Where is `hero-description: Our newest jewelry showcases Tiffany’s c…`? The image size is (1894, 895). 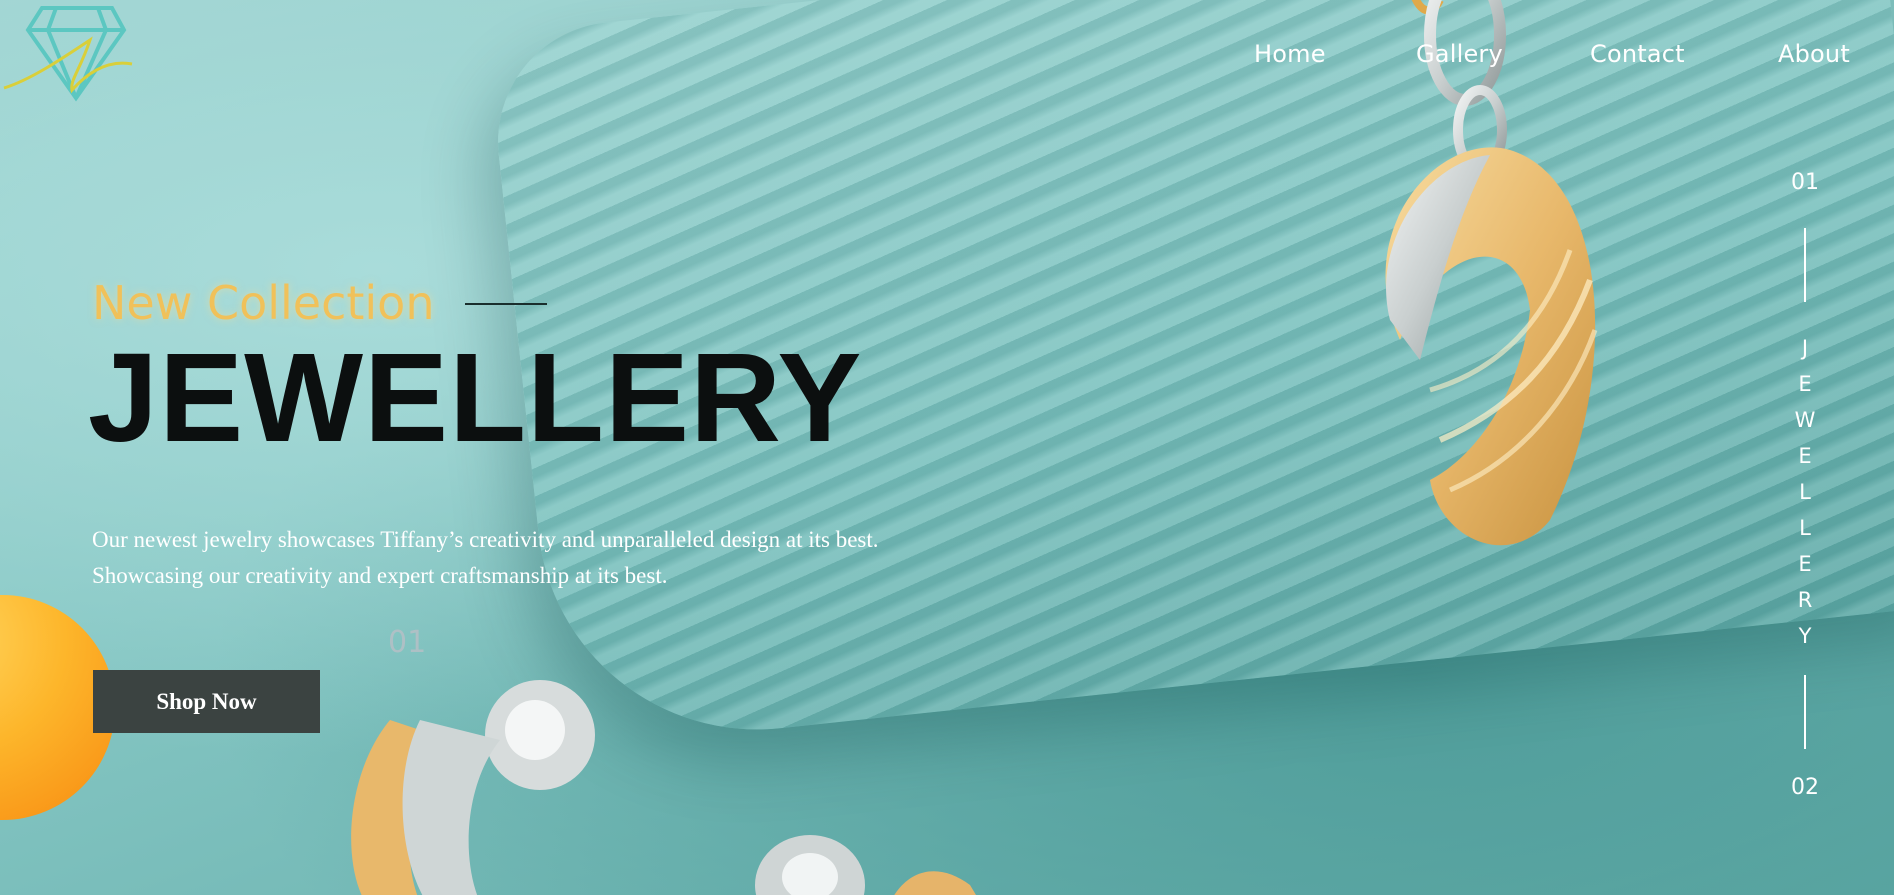 hero-description: Our newest jewelry showcases Tiffany’s c… is located at coordinates (522, 558).